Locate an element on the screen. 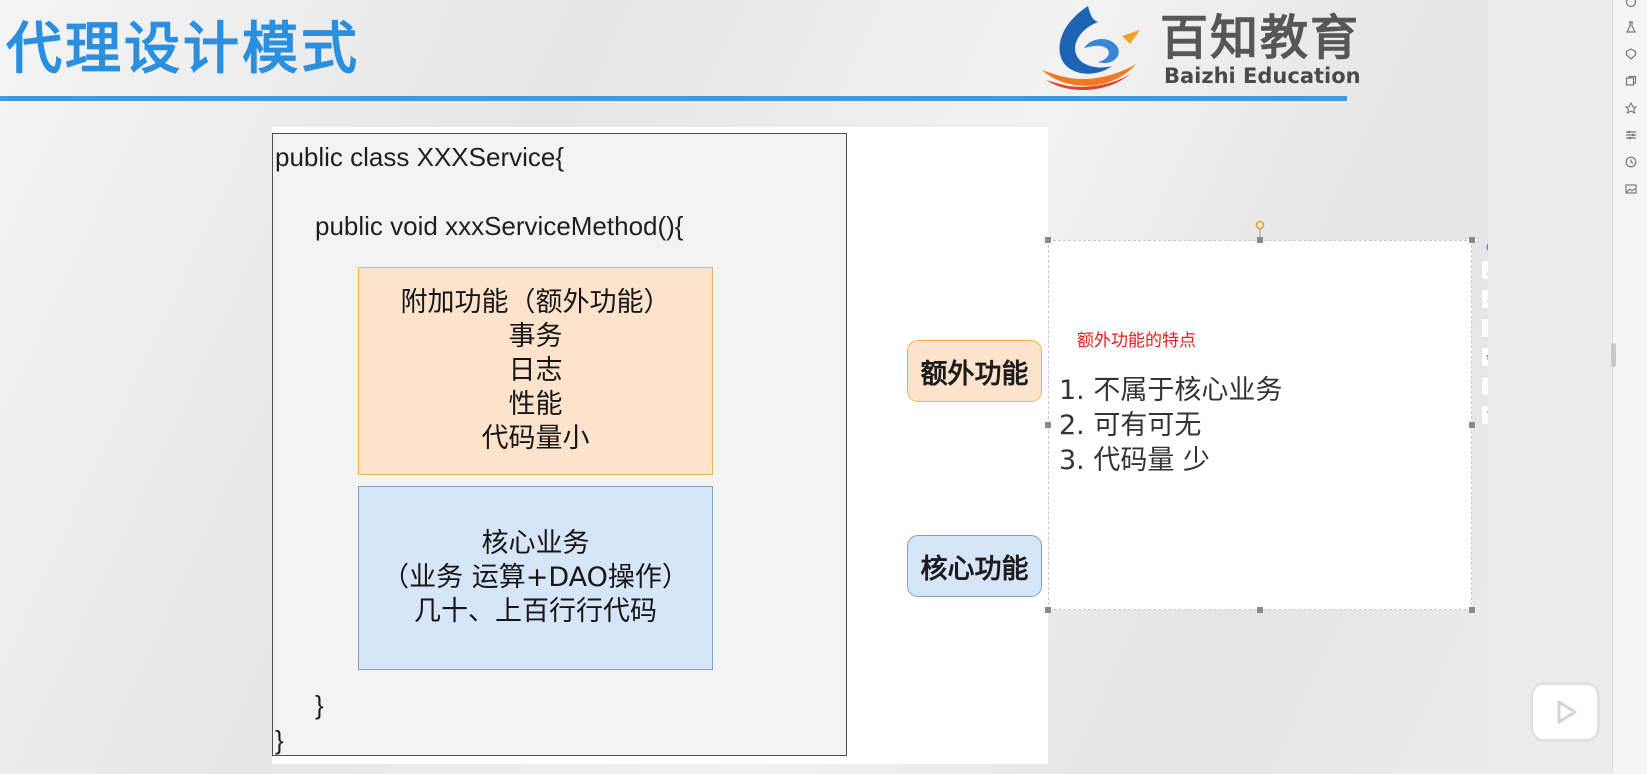 Image resolution: width=1647 pixels, height=774 pixels. note-item: 2. 可有可无 is located at coordinates (1130, 425).